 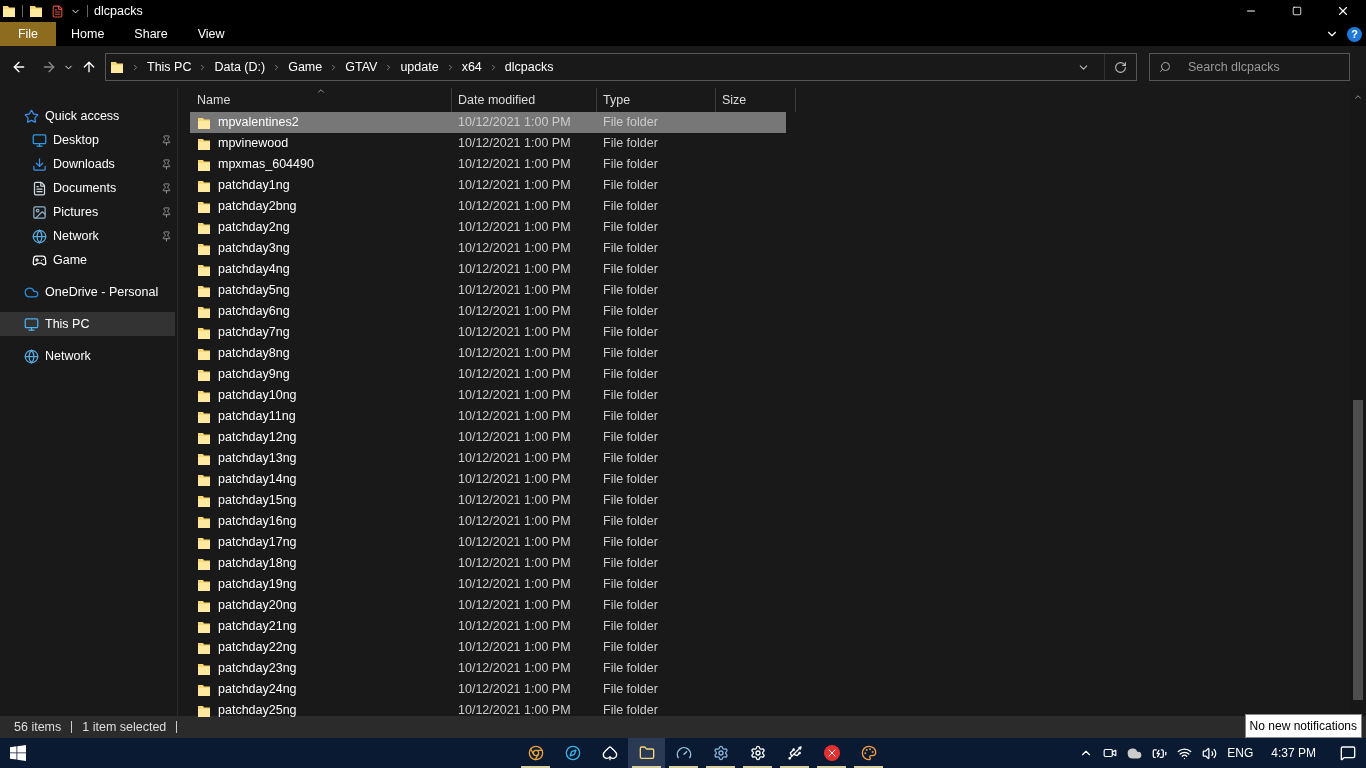 I want to click on file-row: mpxmas_604490 10/12/2021 1:00 PM File folder, so click(x=488, y=164).